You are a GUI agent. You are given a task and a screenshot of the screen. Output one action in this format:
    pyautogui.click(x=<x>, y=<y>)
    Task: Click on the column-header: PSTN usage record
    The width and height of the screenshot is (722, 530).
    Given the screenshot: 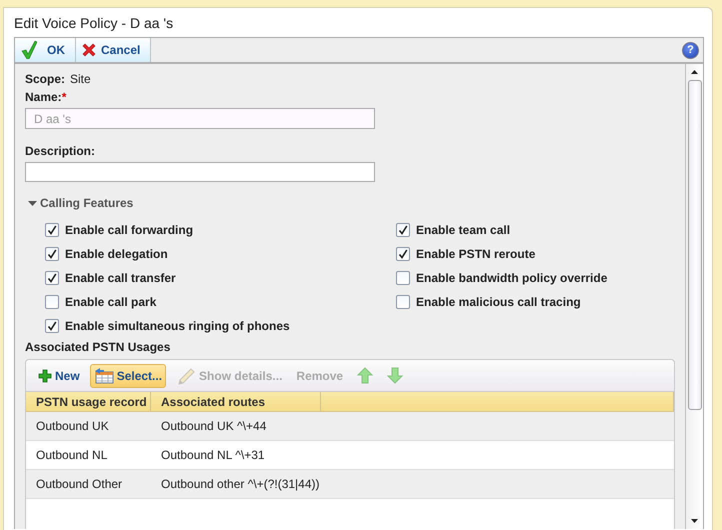 What is the action you would take?
    pyautogui.click(x=88, y=402)
    